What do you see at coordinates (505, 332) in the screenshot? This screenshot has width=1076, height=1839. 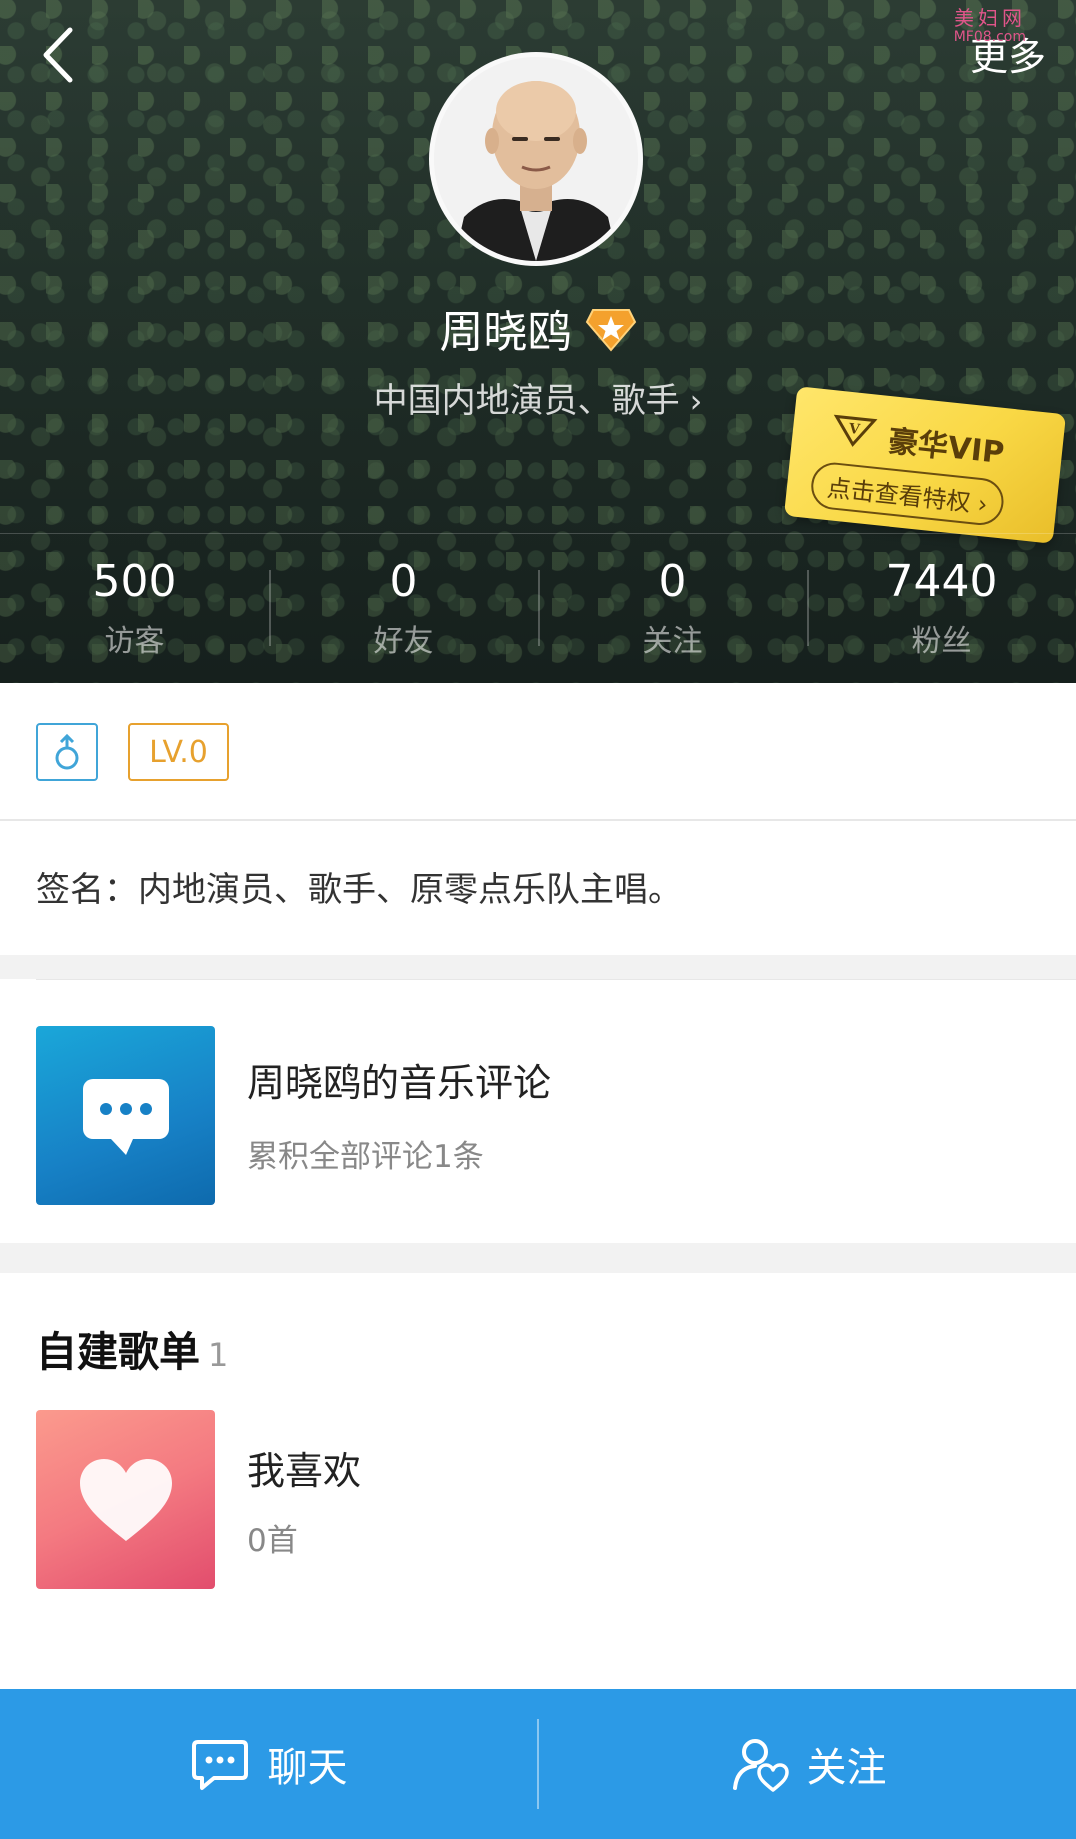 I see `profile-name: 周晓鸥` at bounding box center [505, 332].